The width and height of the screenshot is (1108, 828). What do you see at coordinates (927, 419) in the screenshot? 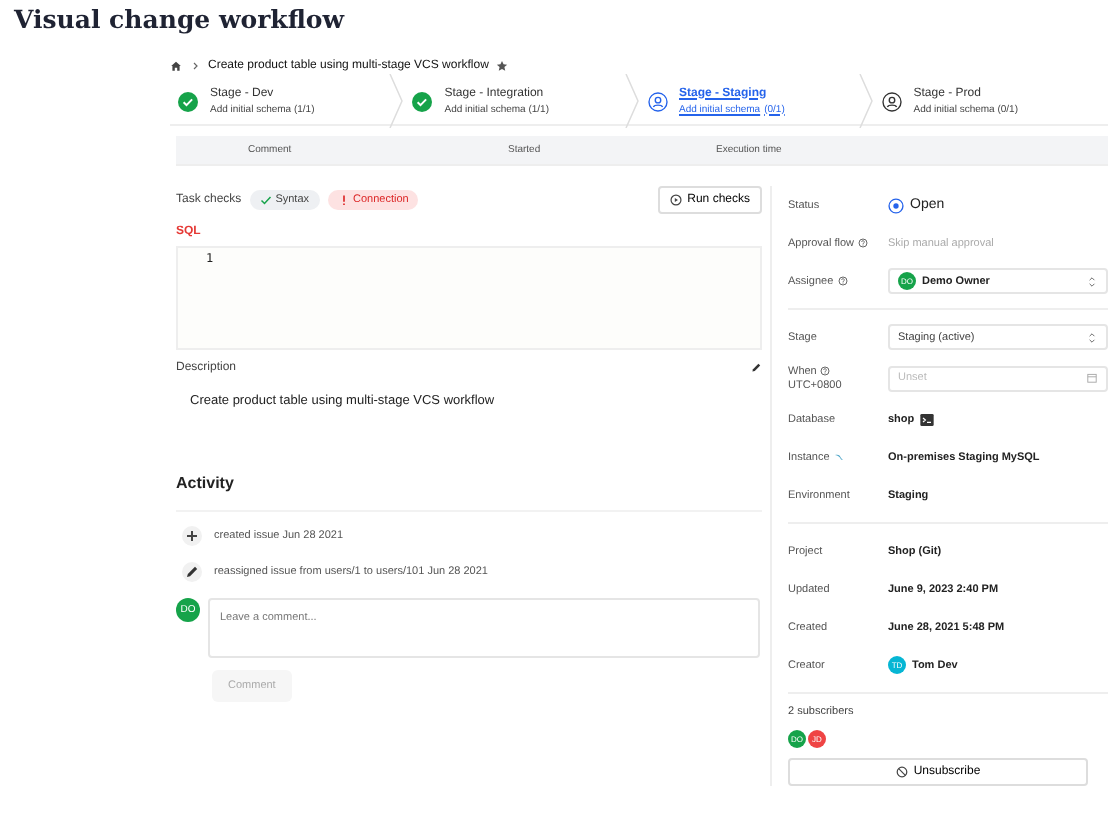
I see `terminal-icon` at bounding box center [927, 419].